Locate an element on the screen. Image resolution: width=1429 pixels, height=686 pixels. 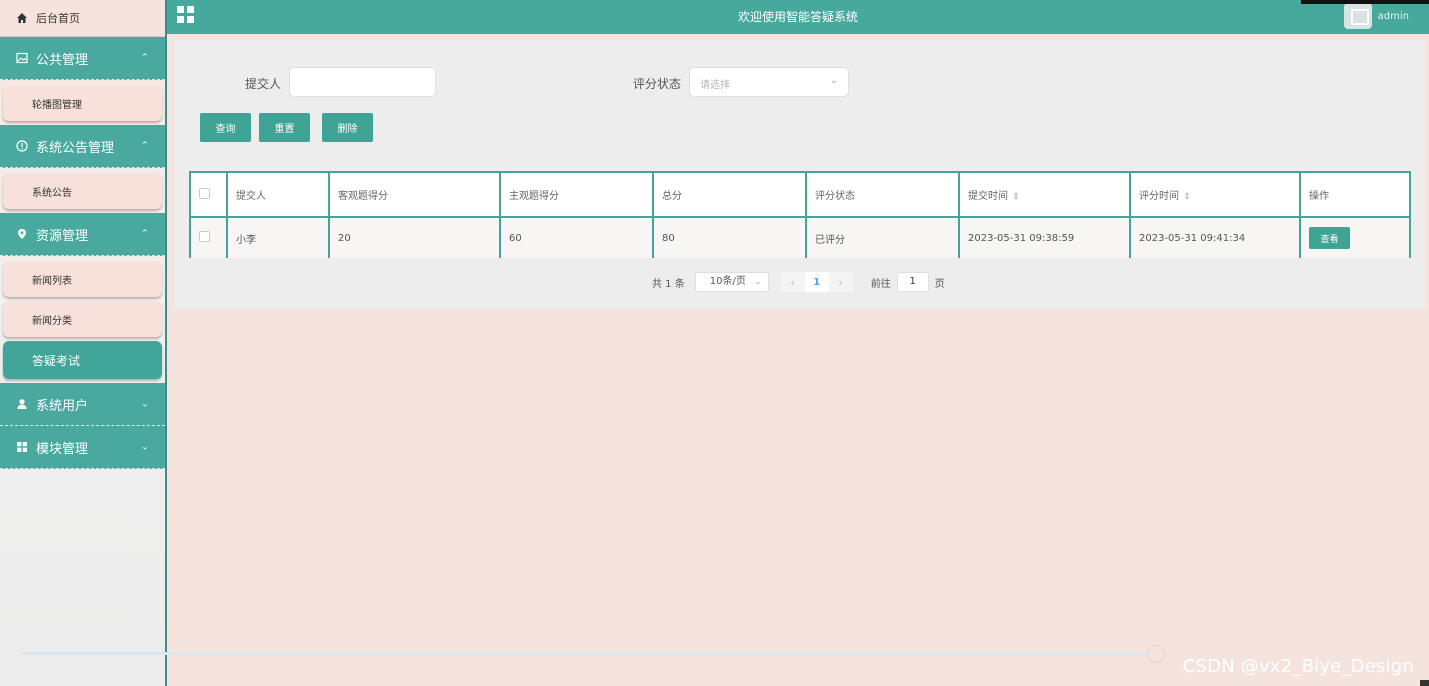
window-edge-bar is located at coordinates (1365, 2).